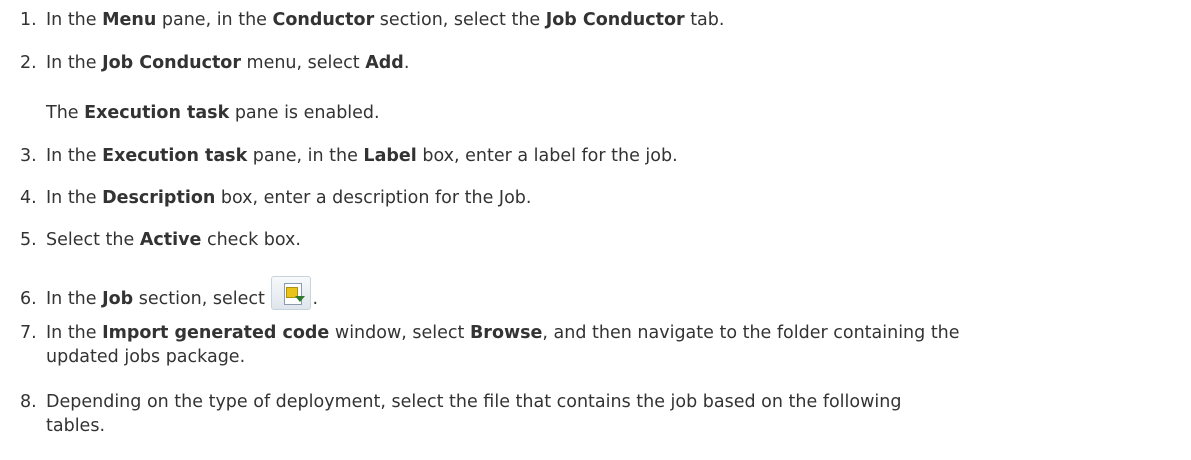 The width and height of the screenshot is (1191, 460). What do you see at coordinates (28, 156) in the screenshot?
I see `step-number: 3.` at bounding box center [28, 156].